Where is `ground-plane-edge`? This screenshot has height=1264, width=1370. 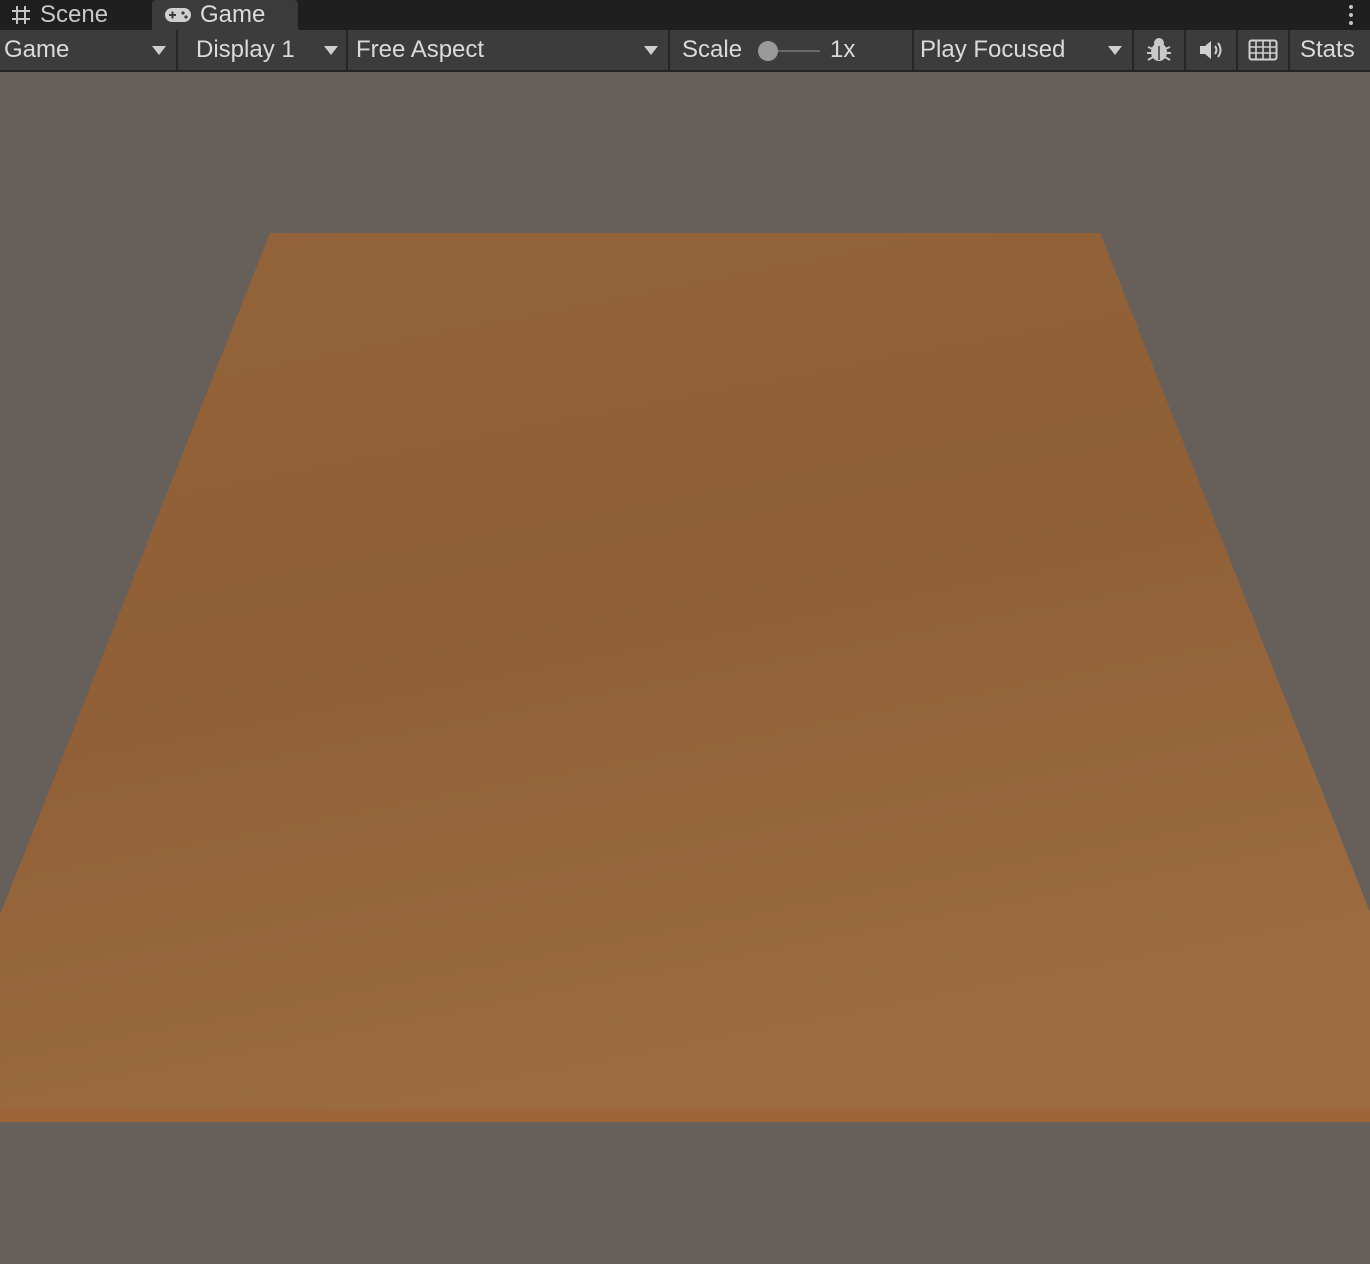
ground-plane-edge is located at coordinates (685, 1115).